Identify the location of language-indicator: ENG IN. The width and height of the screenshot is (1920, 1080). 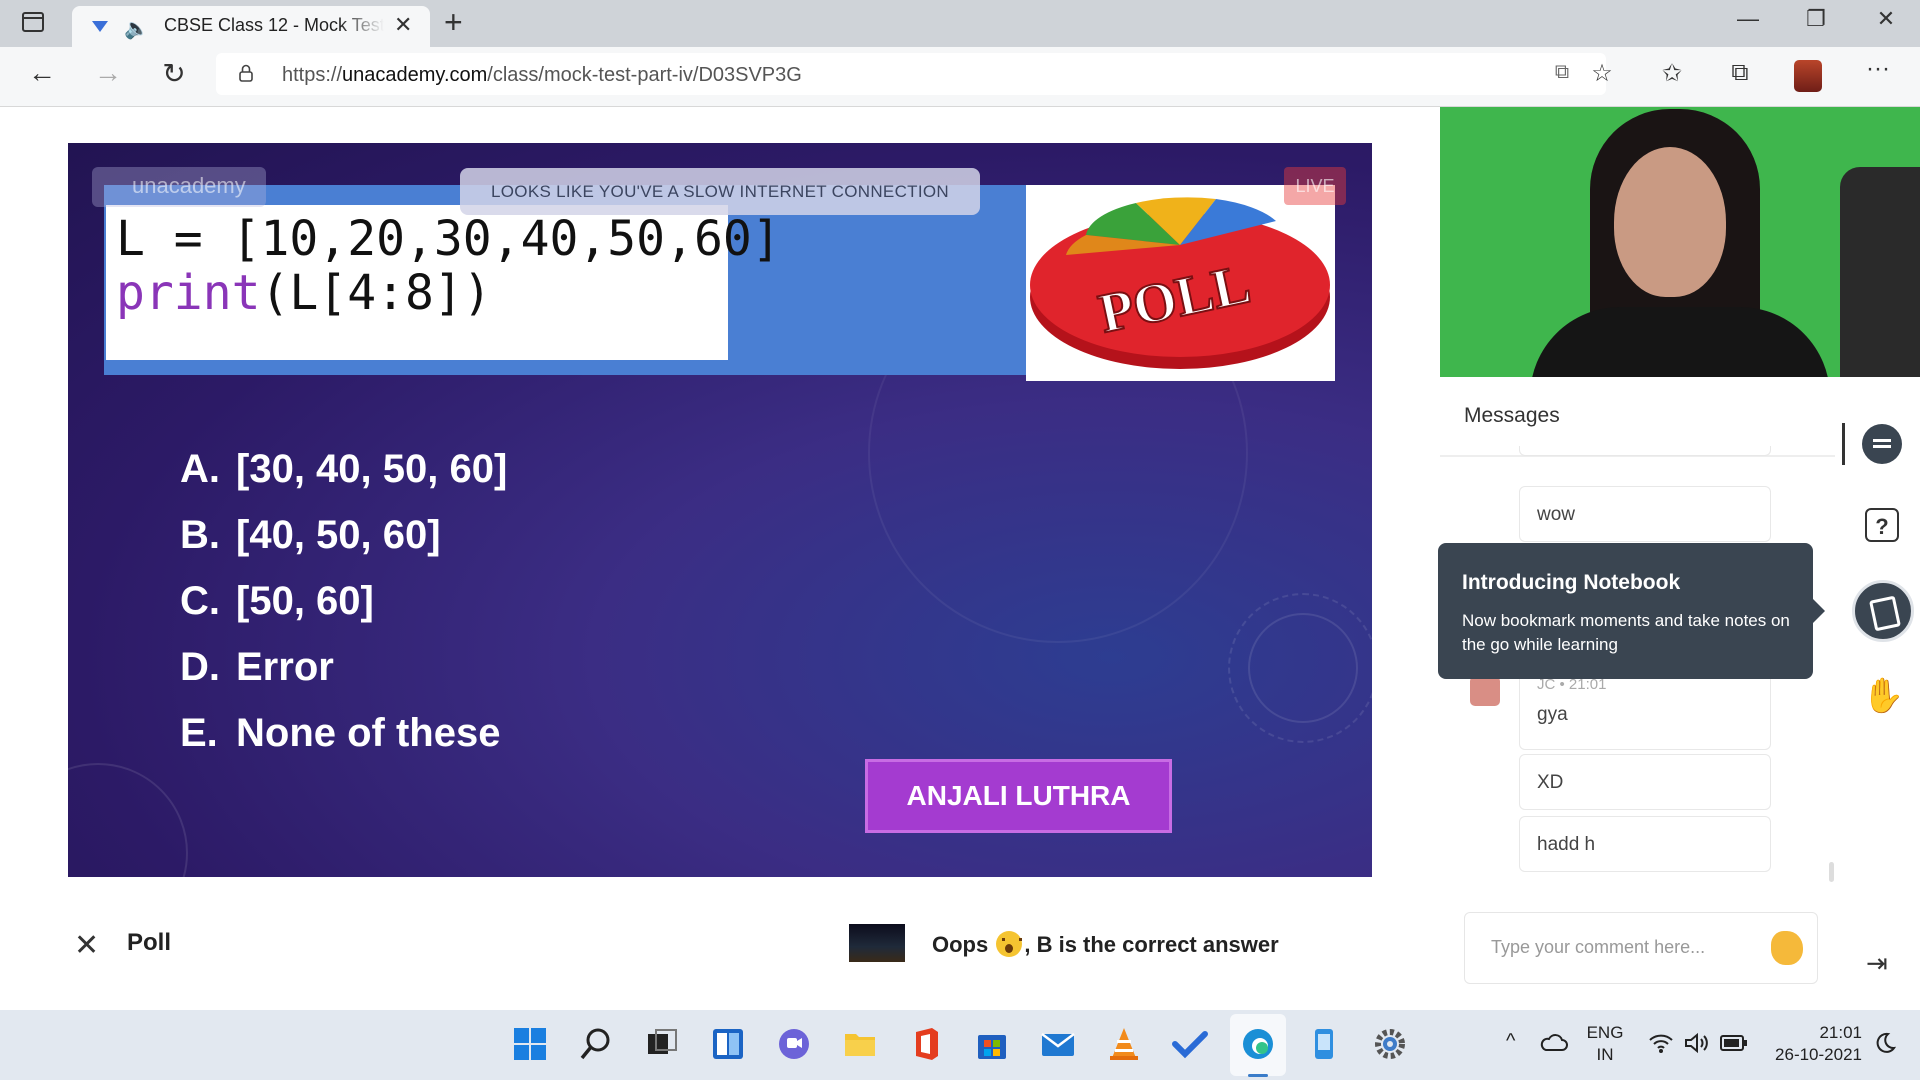
(1605, 1044).